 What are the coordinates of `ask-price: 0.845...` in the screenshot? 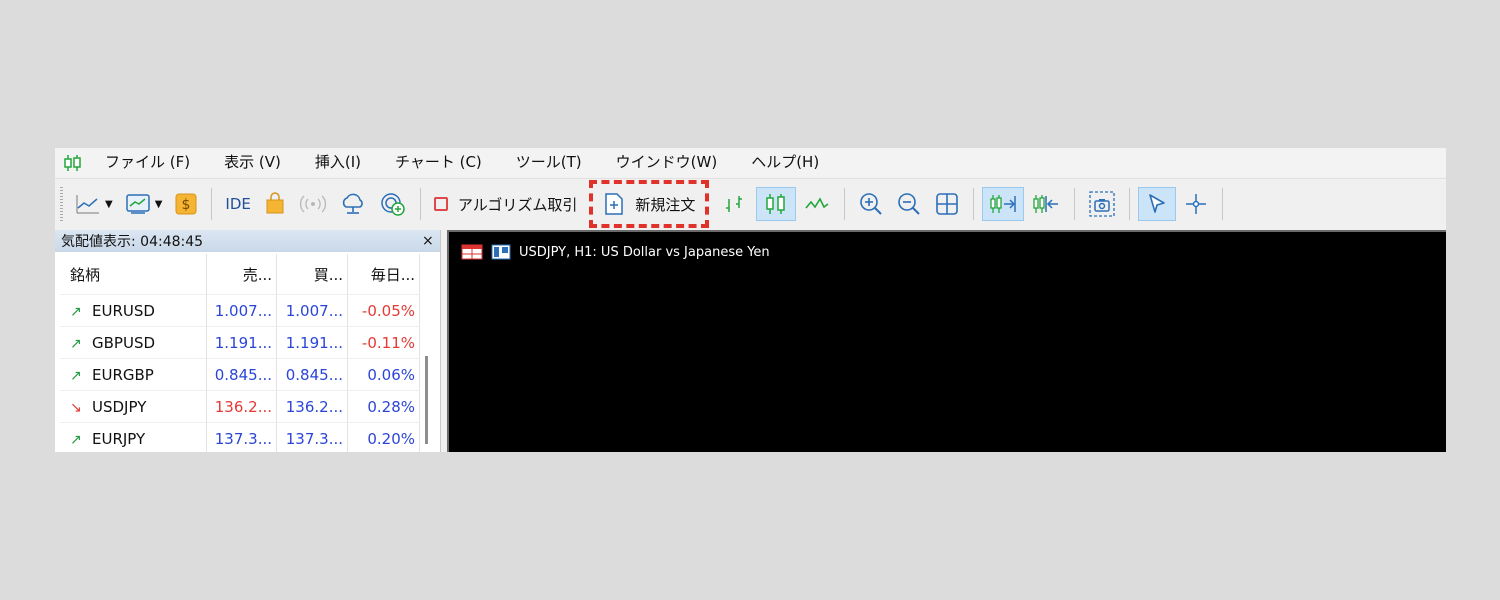 It's located at (312, 374).